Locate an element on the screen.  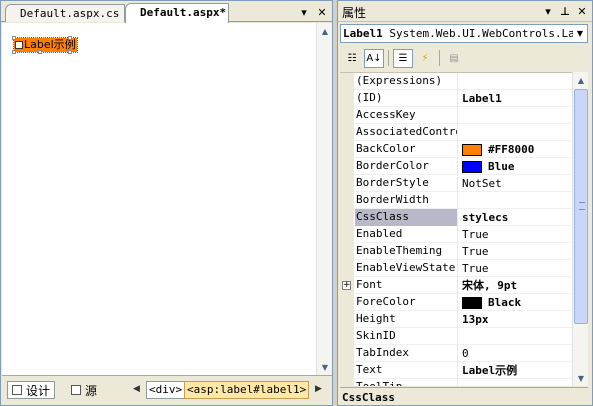
pin-icon: ⊥ is located at coordinates (565, 11).